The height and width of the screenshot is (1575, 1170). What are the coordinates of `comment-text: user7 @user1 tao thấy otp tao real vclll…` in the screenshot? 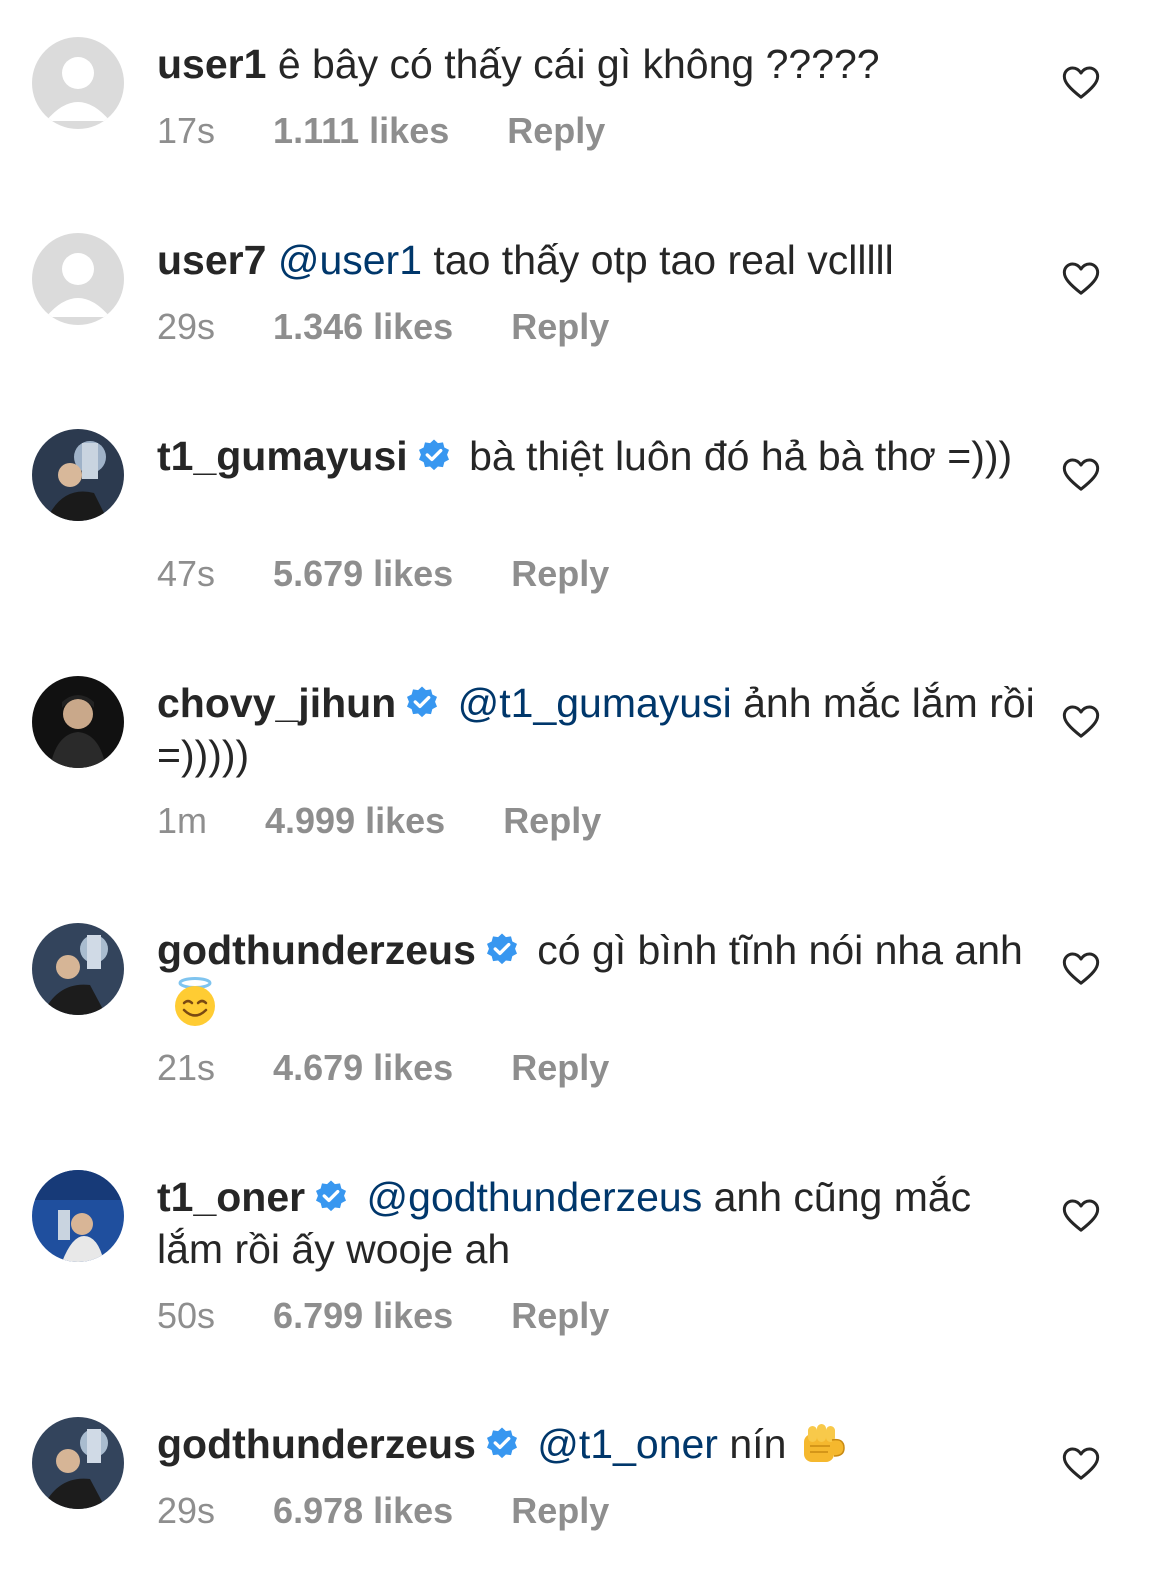 It's located at (597, 260).